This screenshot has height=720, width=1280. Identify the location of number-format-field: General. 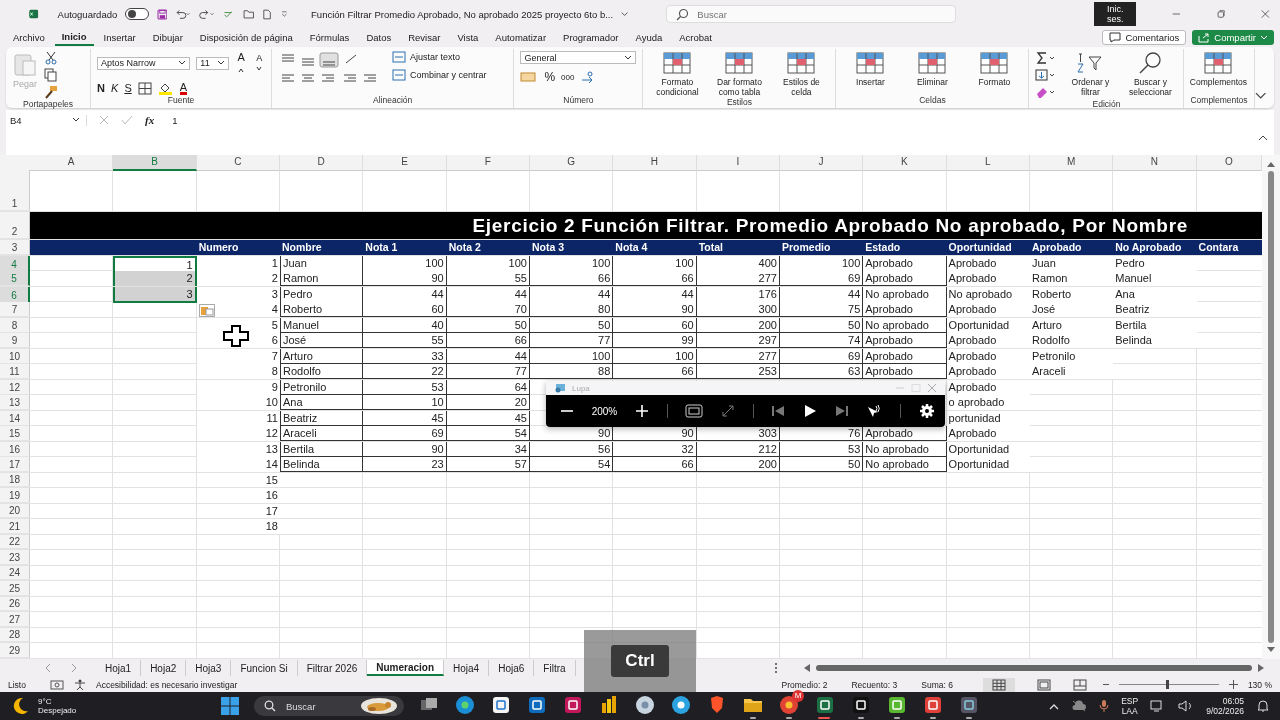
(578, 57).